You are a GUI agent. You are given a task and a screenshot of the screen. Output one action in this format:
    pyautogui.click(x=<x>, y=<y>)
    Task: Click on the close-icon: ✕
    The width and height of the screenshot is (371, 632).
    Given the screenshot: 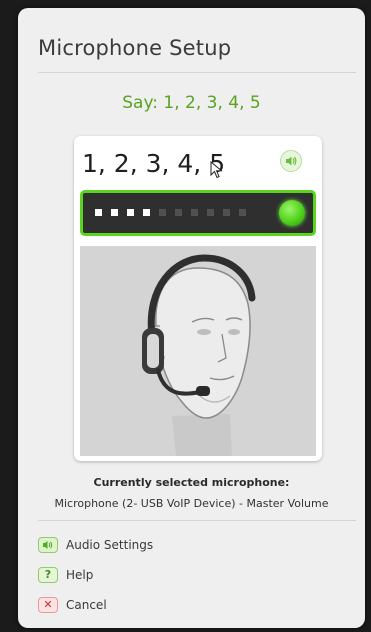 What is the action you would take?
    pyautogui.click(x=48, y=605)
    